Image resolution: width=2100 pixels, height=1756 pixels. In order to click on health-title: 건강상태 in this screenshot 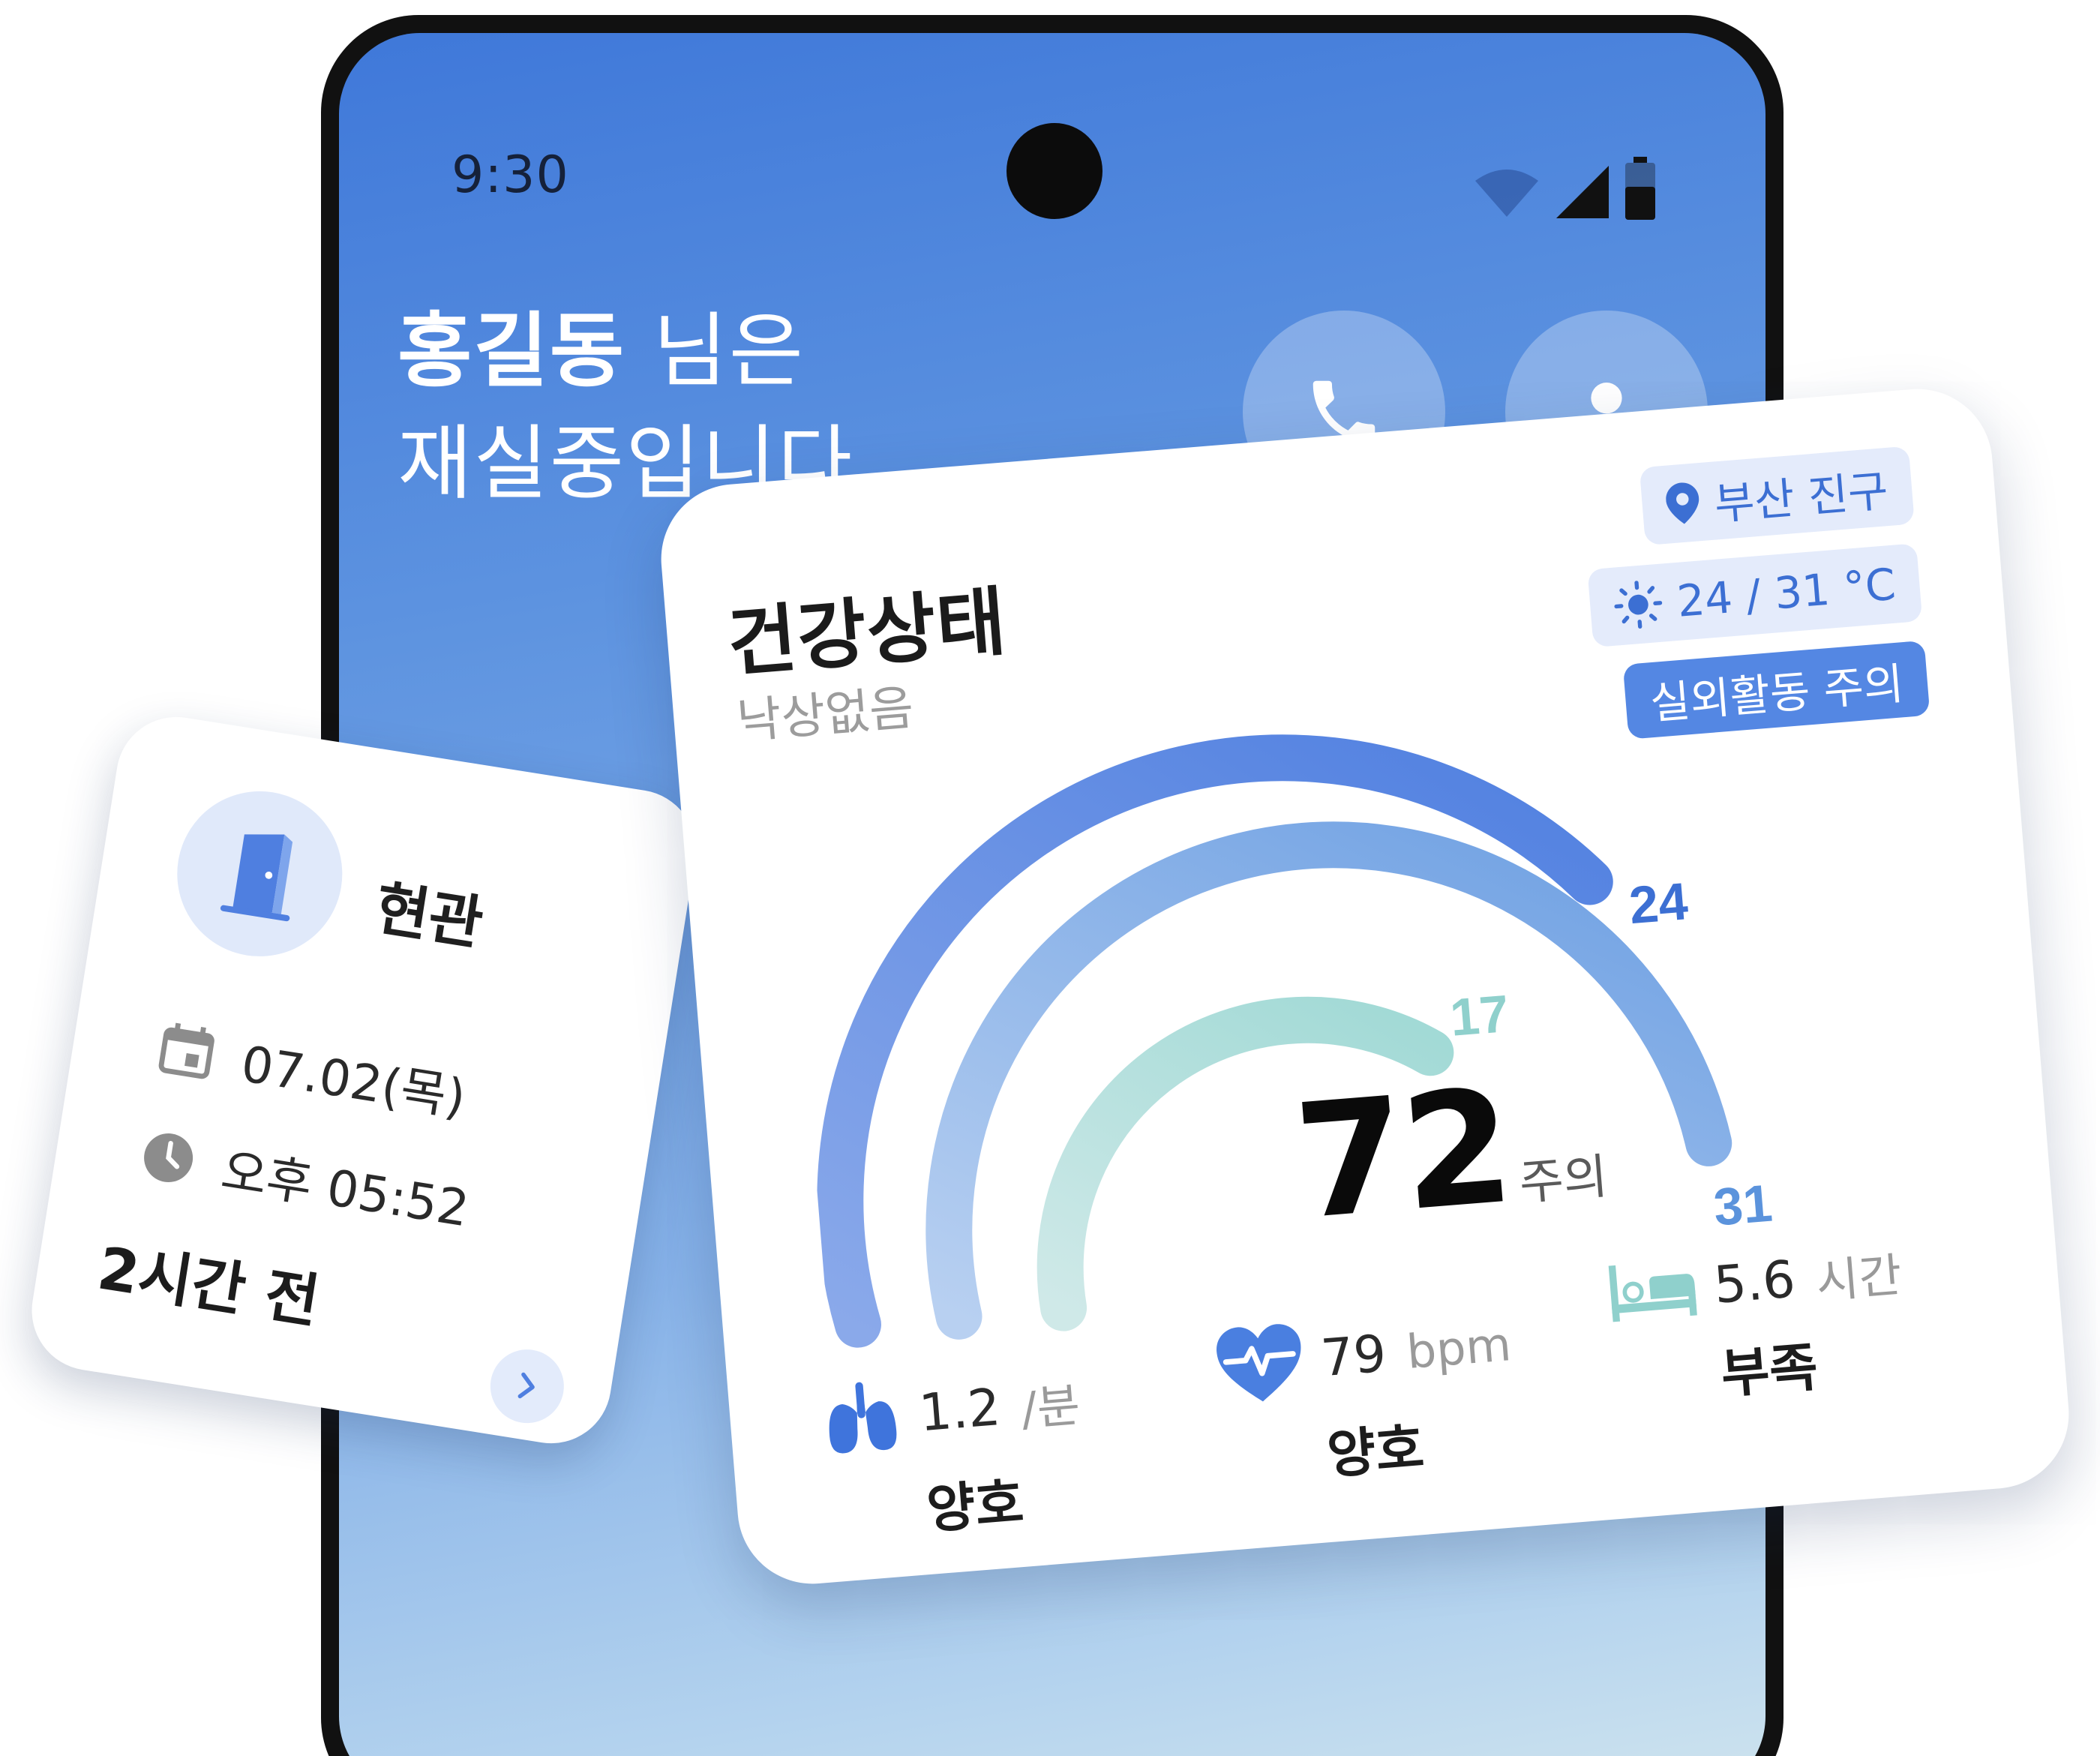, I will do `click(867, 633)`.